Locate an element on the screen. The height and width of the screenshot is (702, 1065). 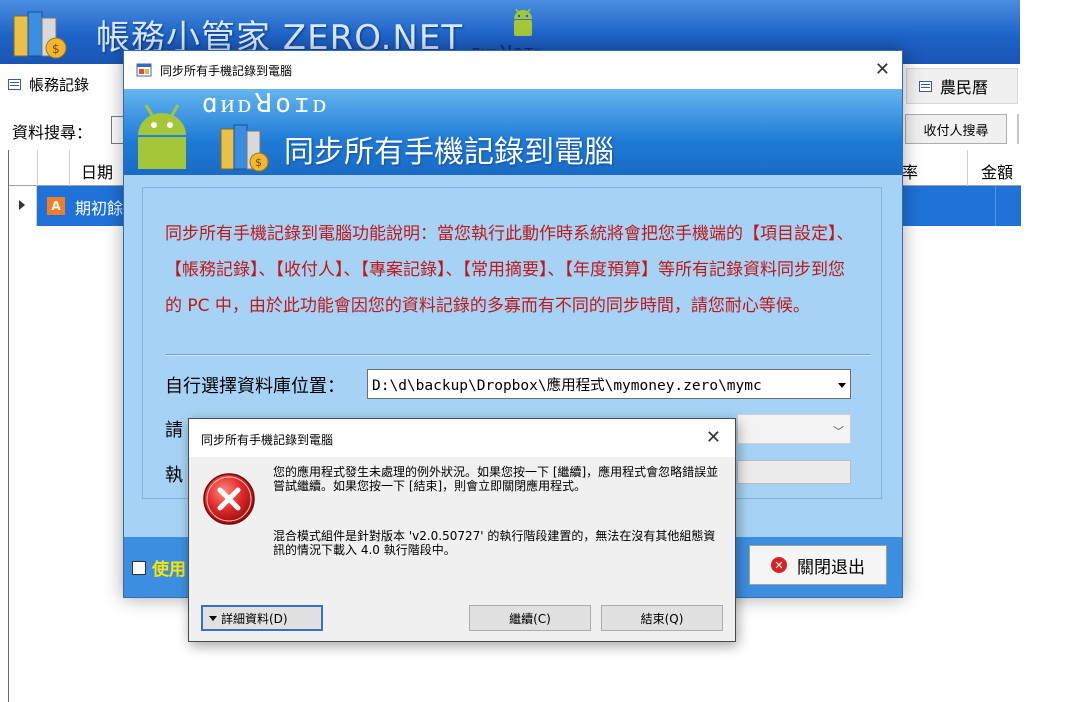
execution-label: 執 is located at coordinates (174, 475).